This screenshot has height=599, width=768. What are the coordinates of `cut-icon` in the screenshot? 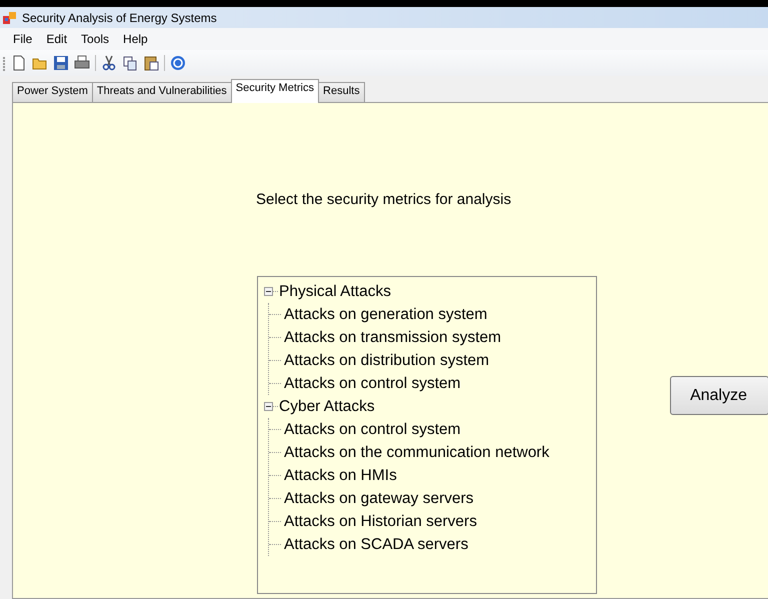 It's located at (109, 63).